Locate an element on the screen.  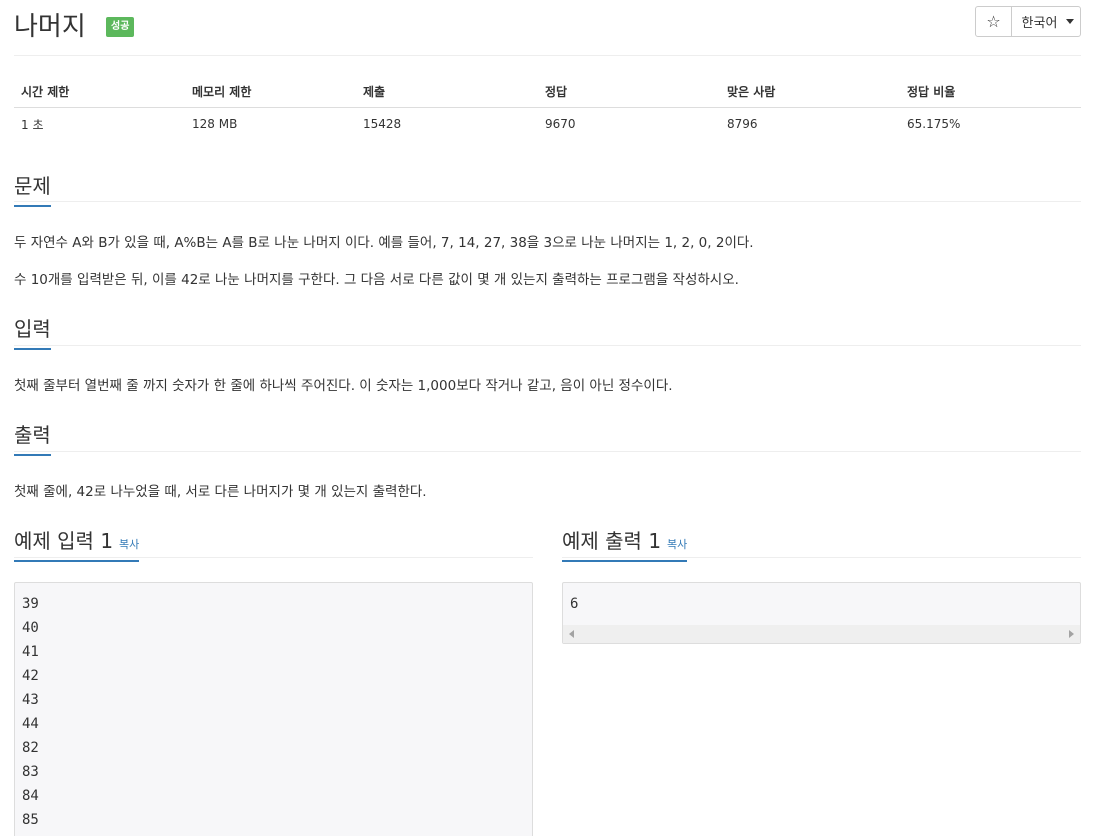
table-cell: 65.175% is located at coordinates (934, 124).